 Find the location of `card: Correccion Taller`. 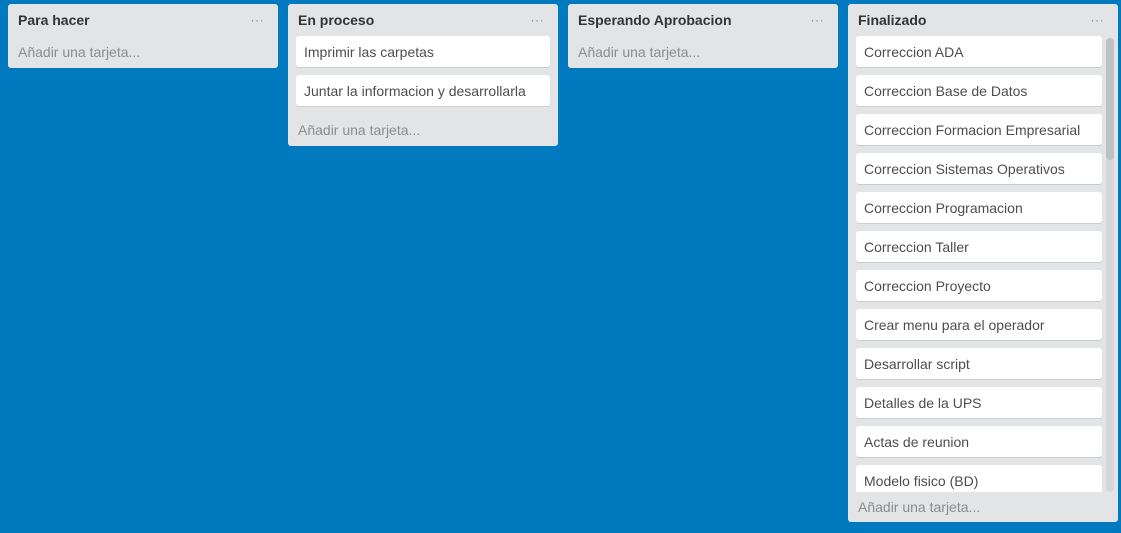

card: Correccion Taller is located at coordinates (979, 246).